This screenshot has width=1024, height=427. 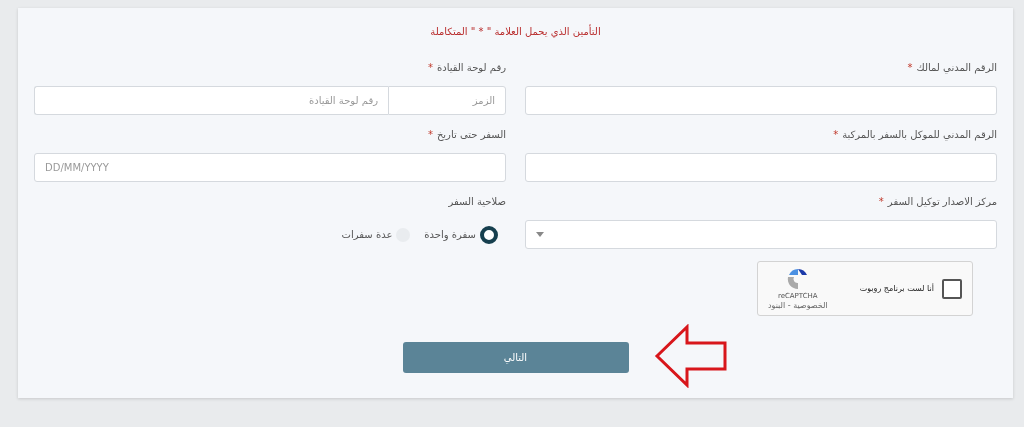 I want to click on form-title: التأمين الذي يحمل العلامة " * " المتكاملة, so click(x=515, y=33).